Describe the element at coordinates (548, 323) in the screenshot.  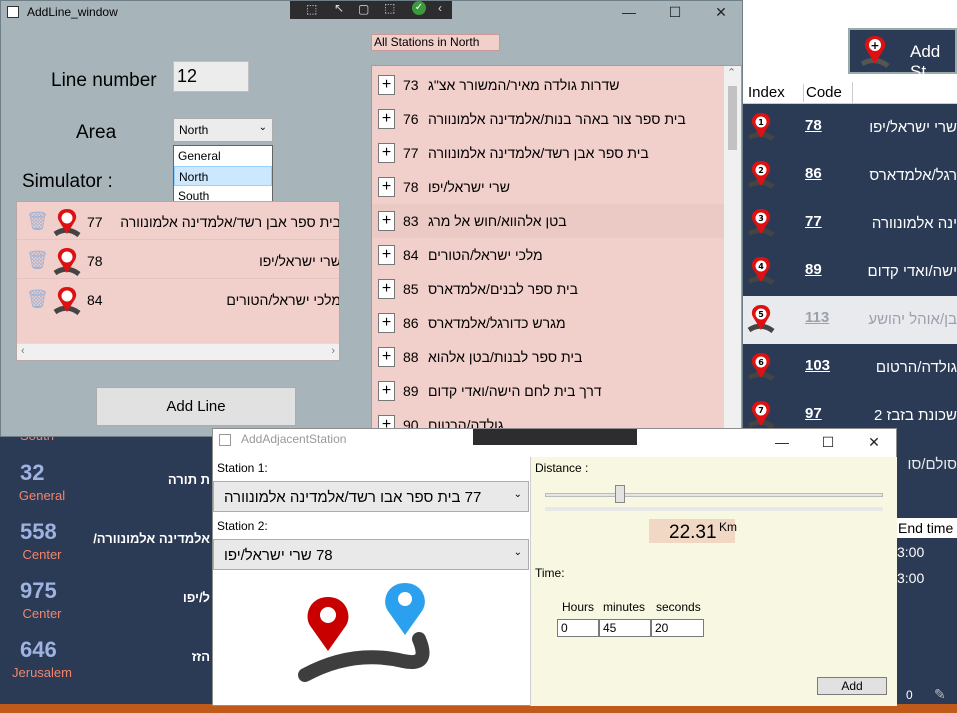
I see `station-list-item: +86 מגרש כדורגל/אלמדארס` at that location.